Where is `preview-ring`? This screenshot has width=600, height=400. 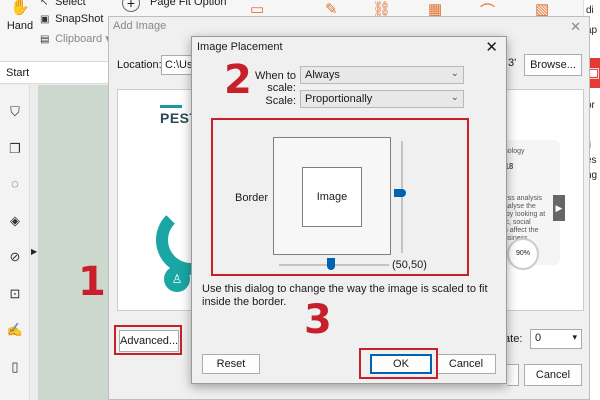 preview-ring is located at coordinates (173, 240).